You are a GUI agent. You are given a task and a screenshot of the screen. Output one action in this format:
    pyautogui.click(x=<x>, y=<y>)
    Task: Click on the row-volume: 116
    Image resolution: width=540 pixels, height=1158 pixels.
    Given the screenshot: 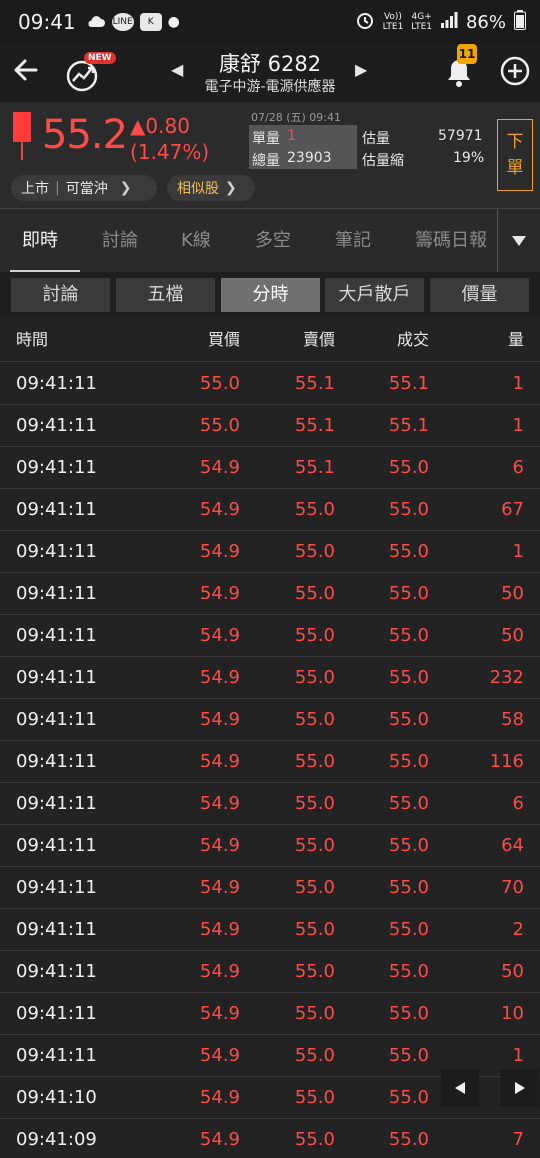 What is the action you would take?
    pyautogui.click(x=506, y=761)
    